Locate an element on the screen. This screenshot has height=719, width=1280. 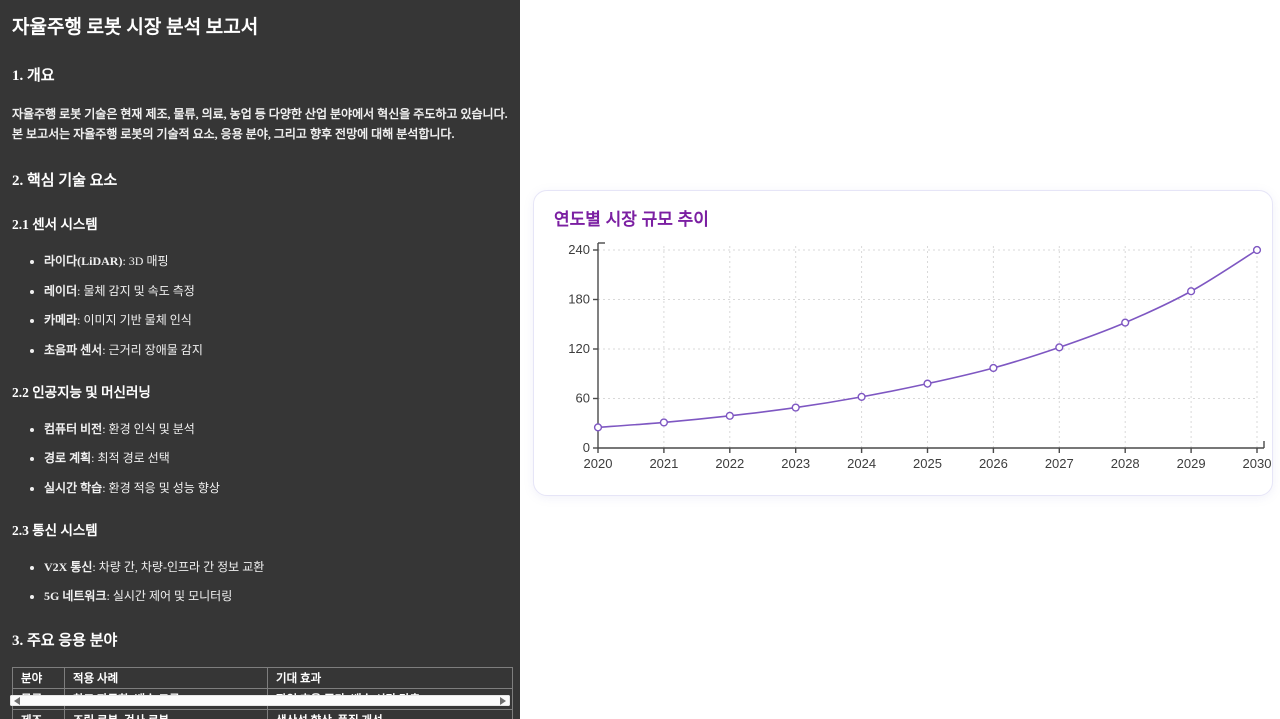
scroll-right-button is located at coordinates (503, 700).